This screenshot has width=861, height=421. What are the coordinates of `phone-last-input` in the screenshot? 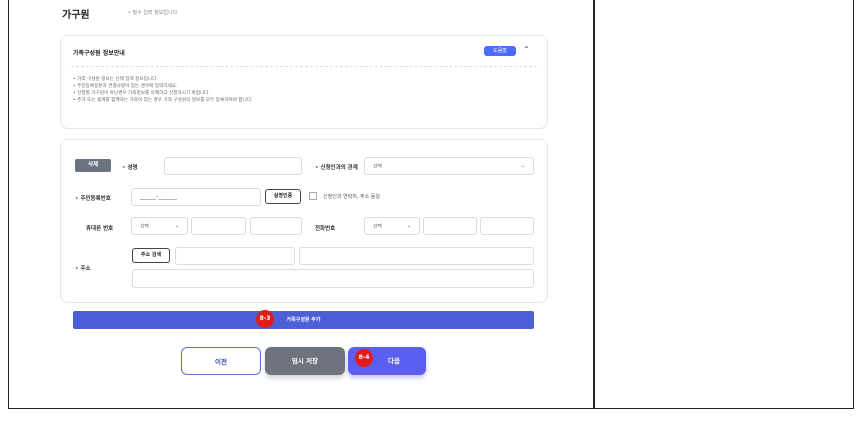 It's located at (507, 226).